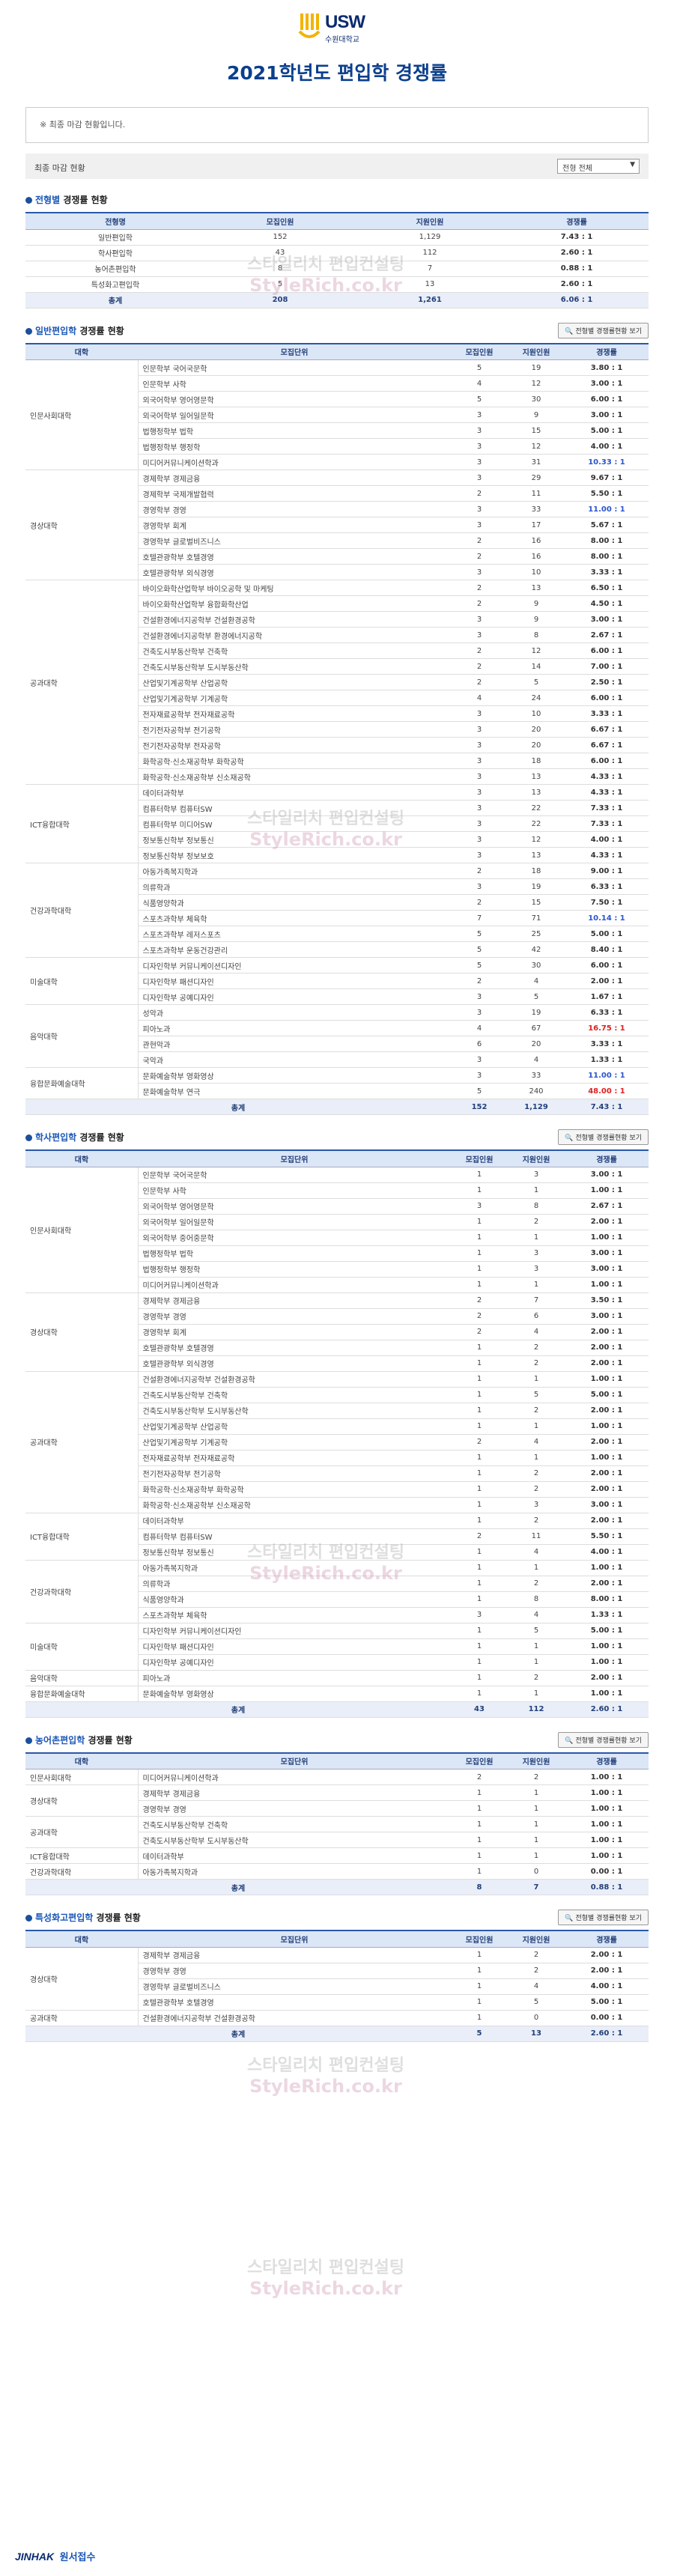  Describe the element at coordinates (294, 1631) in the screenshot. I see `table-cell: 디자인학부 커뮤니케이션디자인` at that location.